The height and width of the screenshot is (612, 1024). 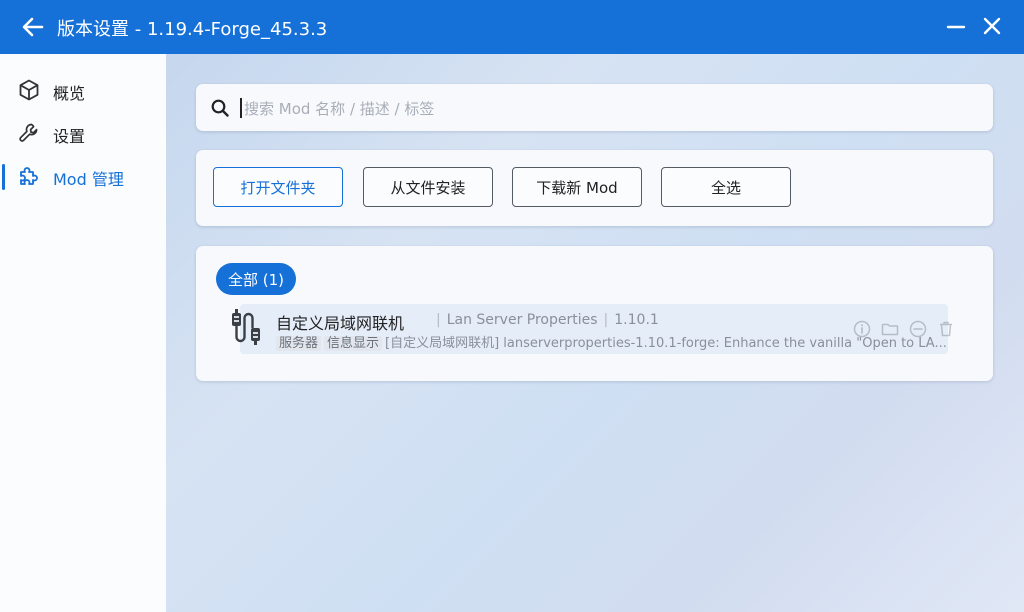 What do you see at coordinates (3, 177) in the screenshot?
I see `active-indicator` at bounding box center [3, 177].